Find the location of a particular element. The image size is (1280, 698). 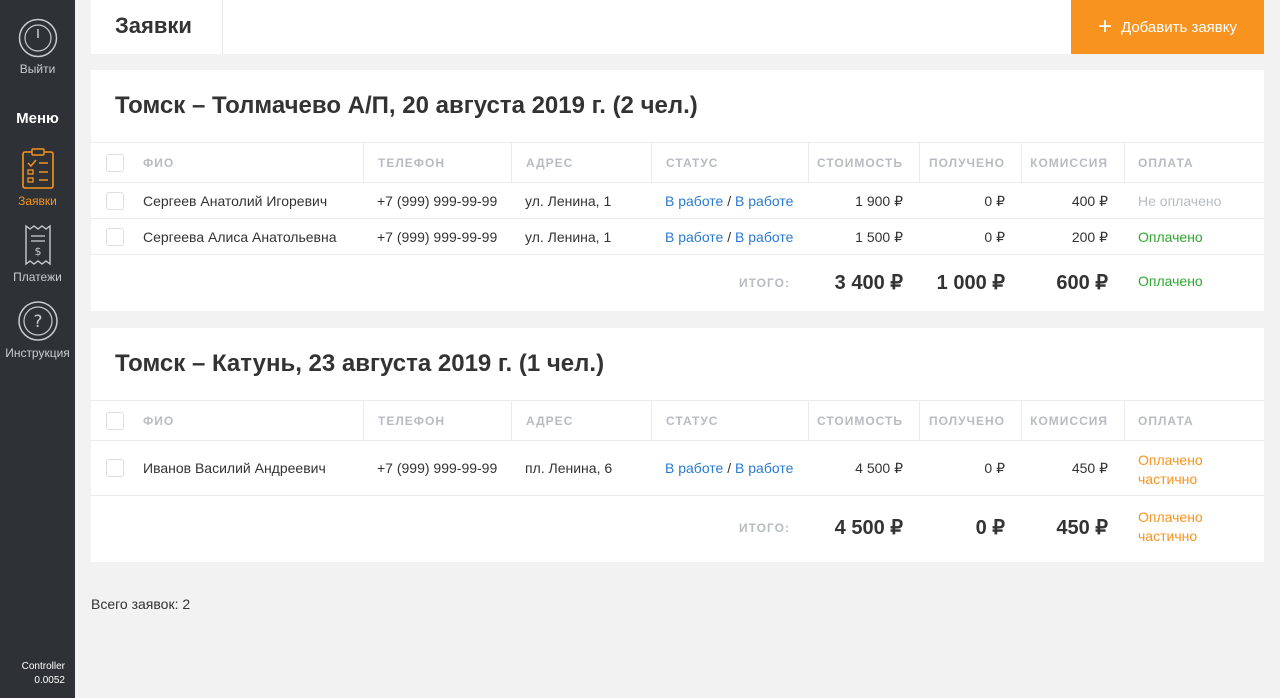

menu-title: Меню is located at coordinates (37, 118).